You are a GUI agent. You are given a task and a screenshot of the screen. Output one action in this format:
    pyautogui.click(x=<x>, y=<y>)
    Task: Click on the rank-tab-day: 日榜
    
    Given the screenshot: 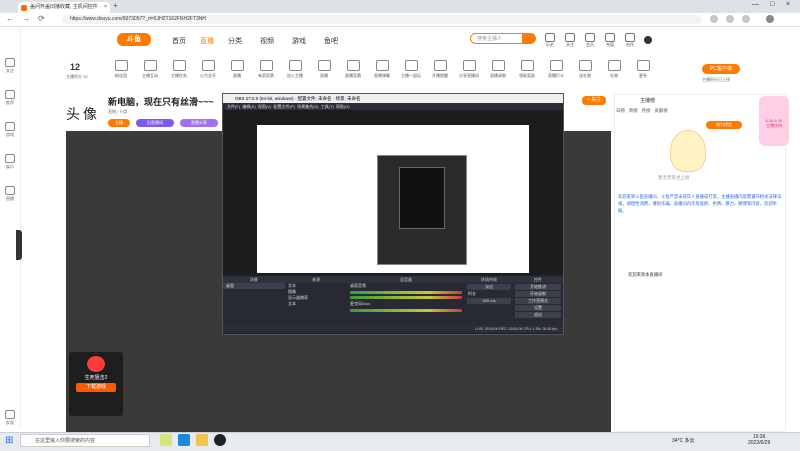 What is the action you would take?
    pyautogui.click(x=620, y=110)
    